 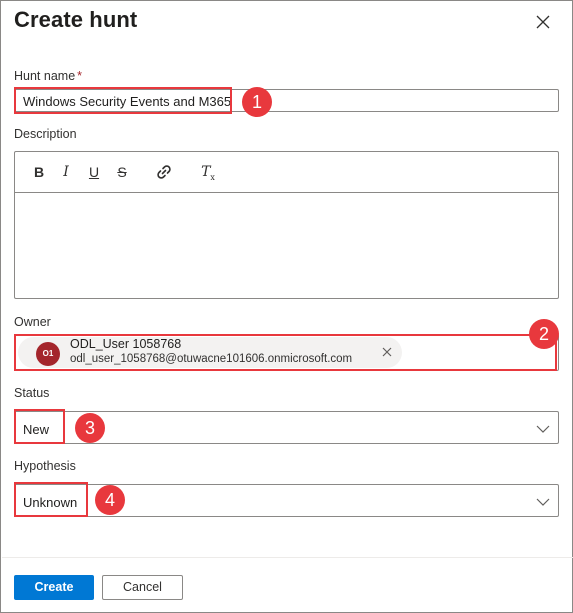 I want to click on description-toolbar: B I U S Tx, so click(x=286, y=172).